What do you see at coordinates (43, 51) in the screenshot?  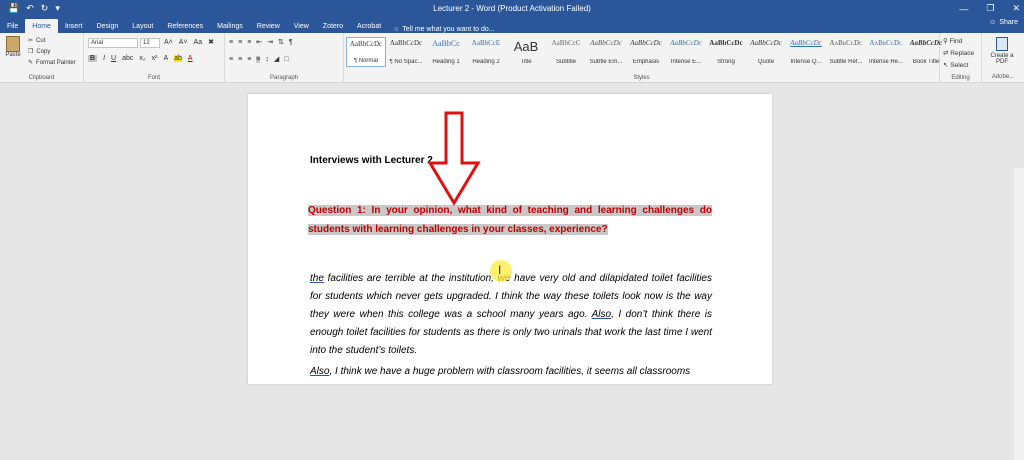 I see `copy-label: Copy` at bounding box center [43, 51].